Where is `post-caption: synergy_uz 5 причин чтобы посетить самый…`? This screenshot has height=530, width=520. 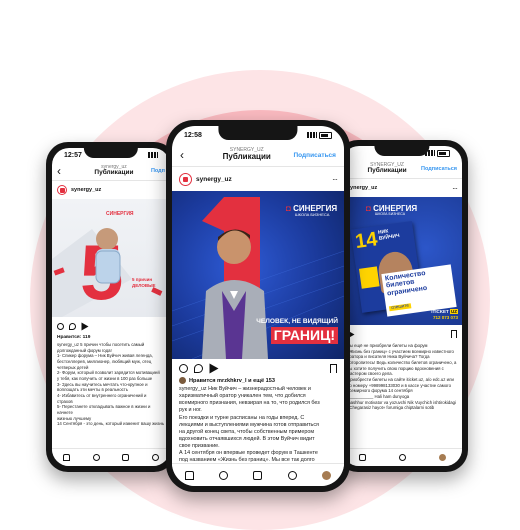 post-caption: synergy_uz 5 причин чтобы посетить самый… is located at coordinates (111, 384).